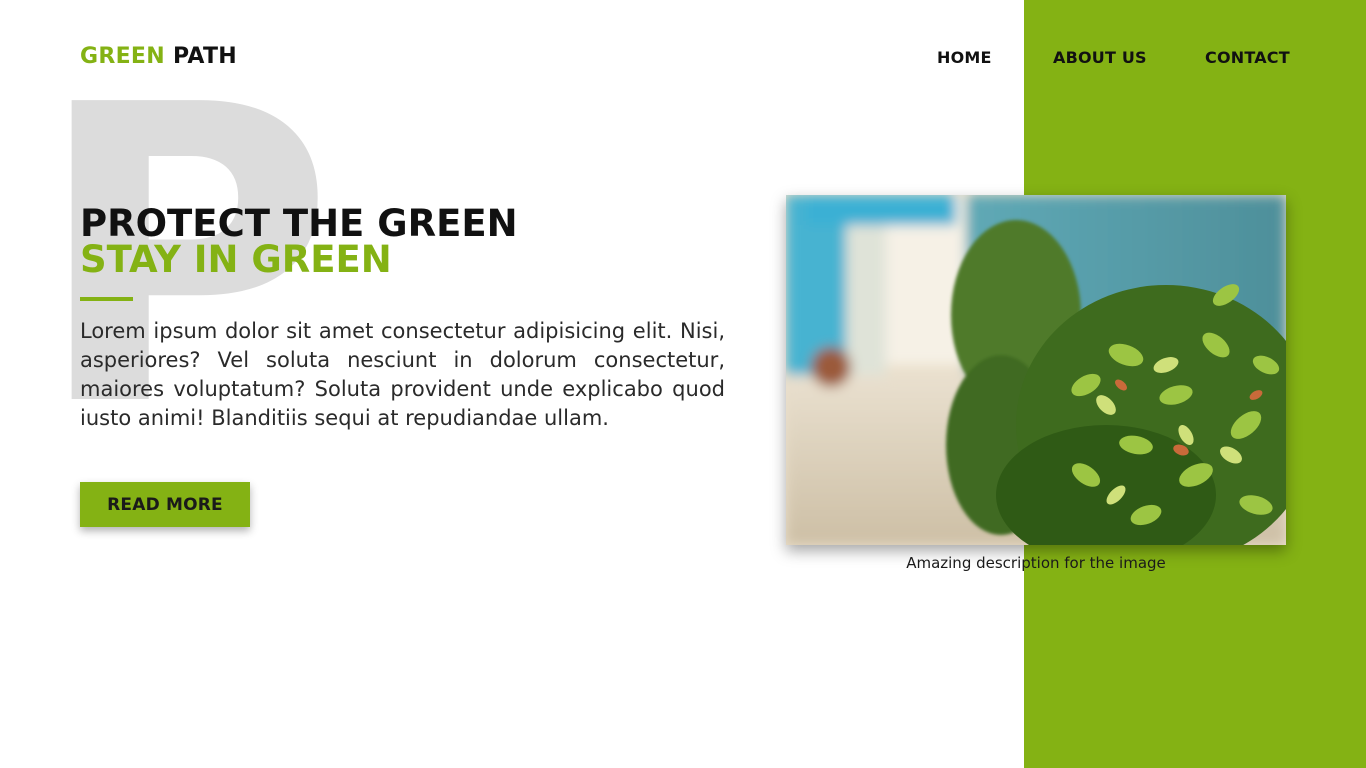 Image resolution: width=1366 pixels, height=768 pixels. What do you see at coordinates (165, 504) in the screenshot?
I see `read-more-button: READ MORE` at bounding box center [165, 504].